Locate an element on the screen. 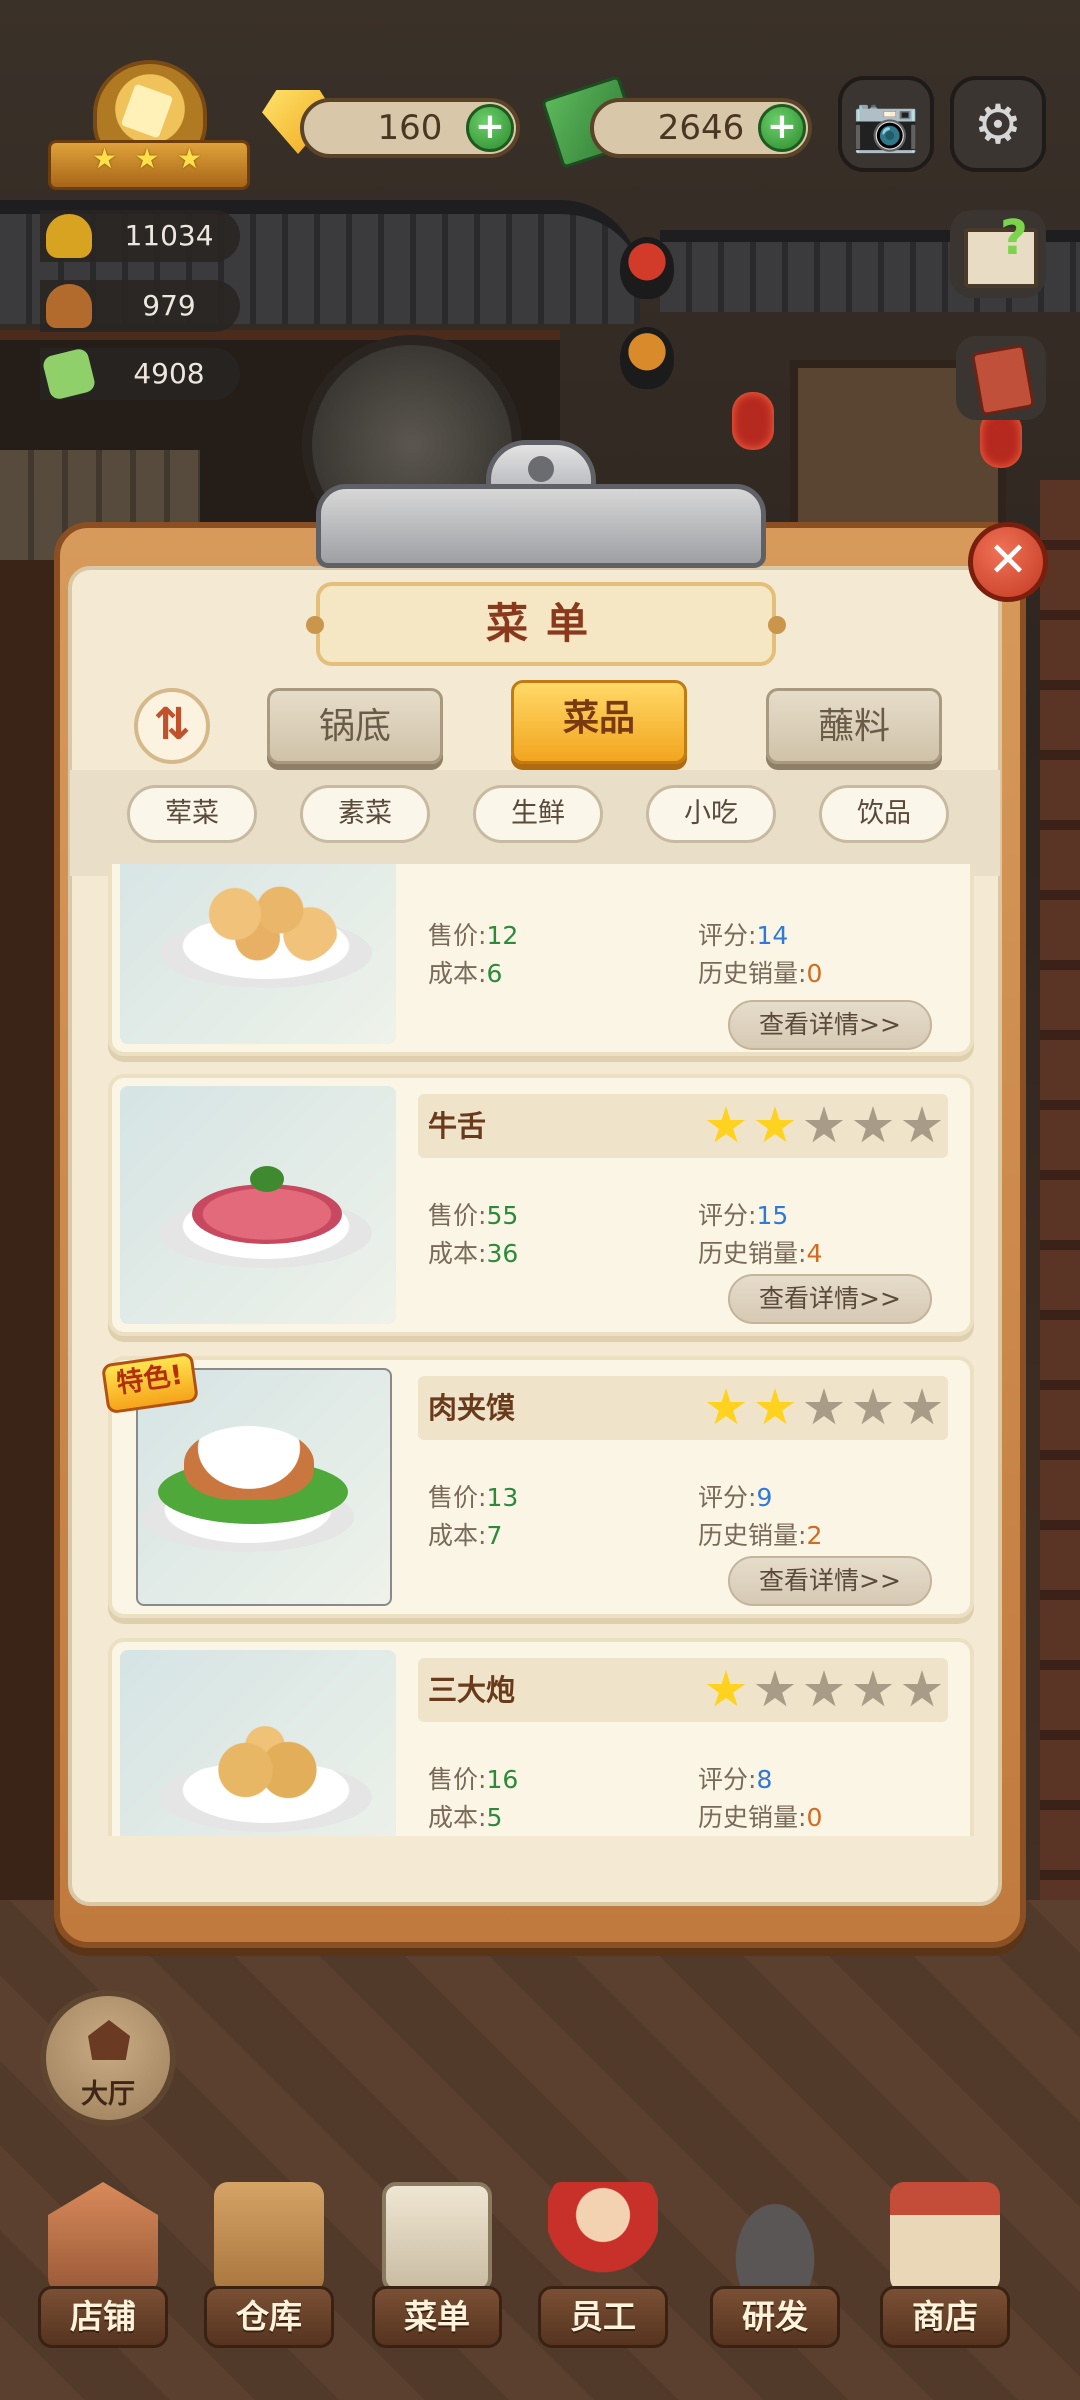 Image resolution: width=1080 pixels, height=2400 pixels. add-gems-button: + is located at coordinates (490, 128).